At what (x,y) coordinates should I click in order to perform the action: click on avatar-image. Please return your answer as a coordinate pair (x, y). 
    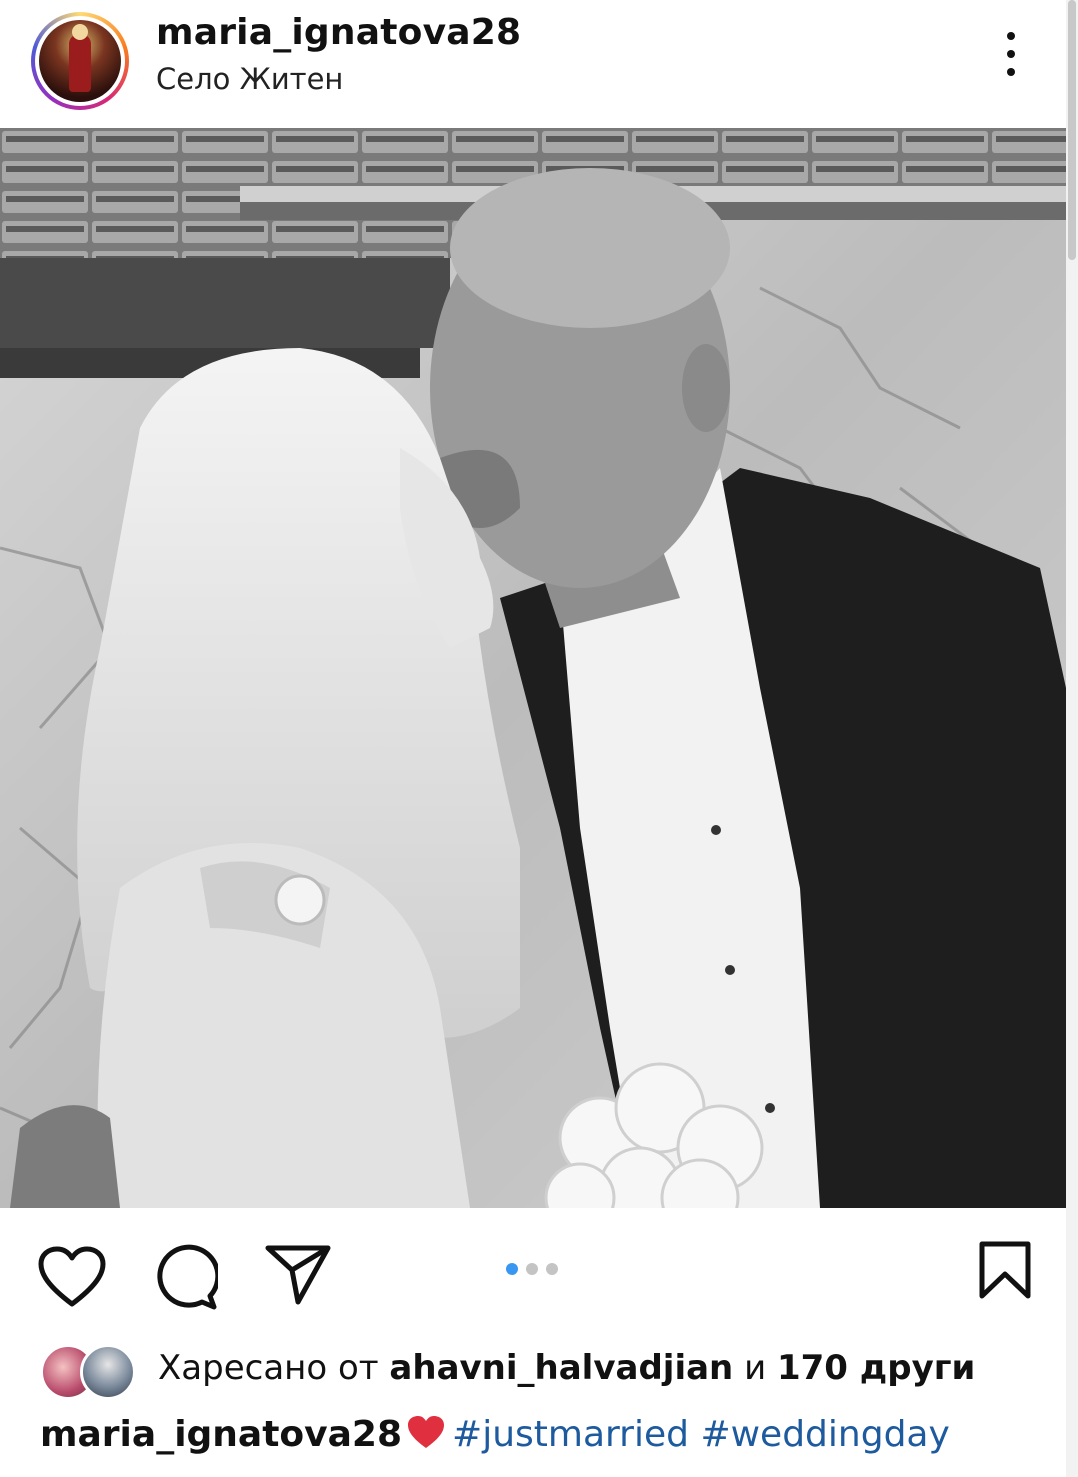
    Looking at the image, I should click on (80, 61).